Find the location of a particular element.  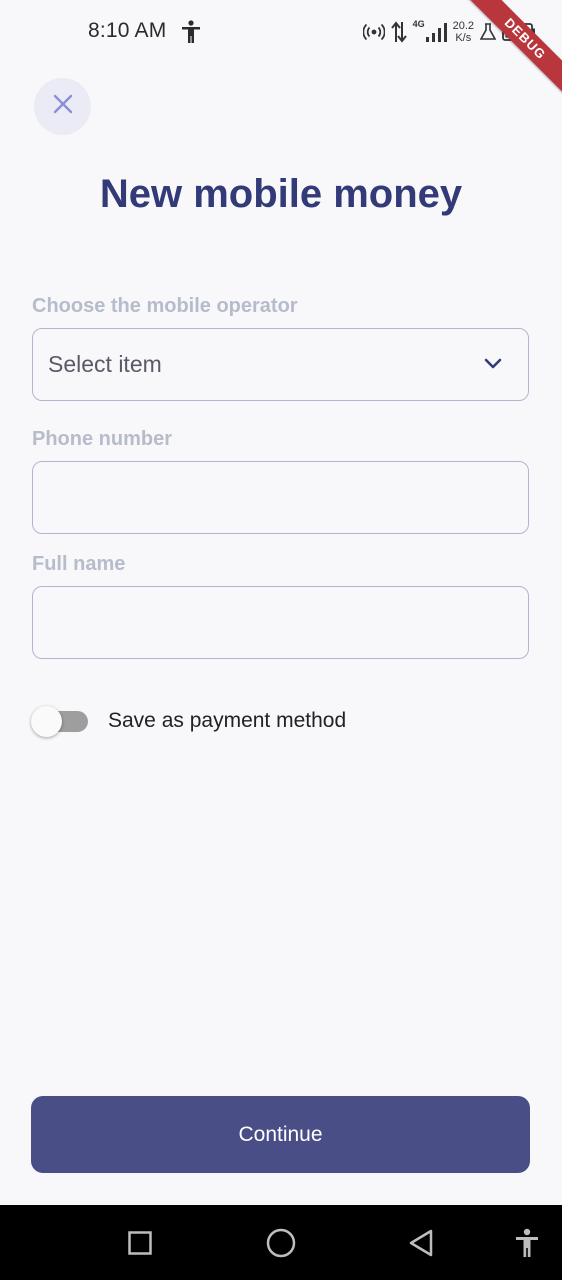

back-icon is located at coordinates (421, 1245).